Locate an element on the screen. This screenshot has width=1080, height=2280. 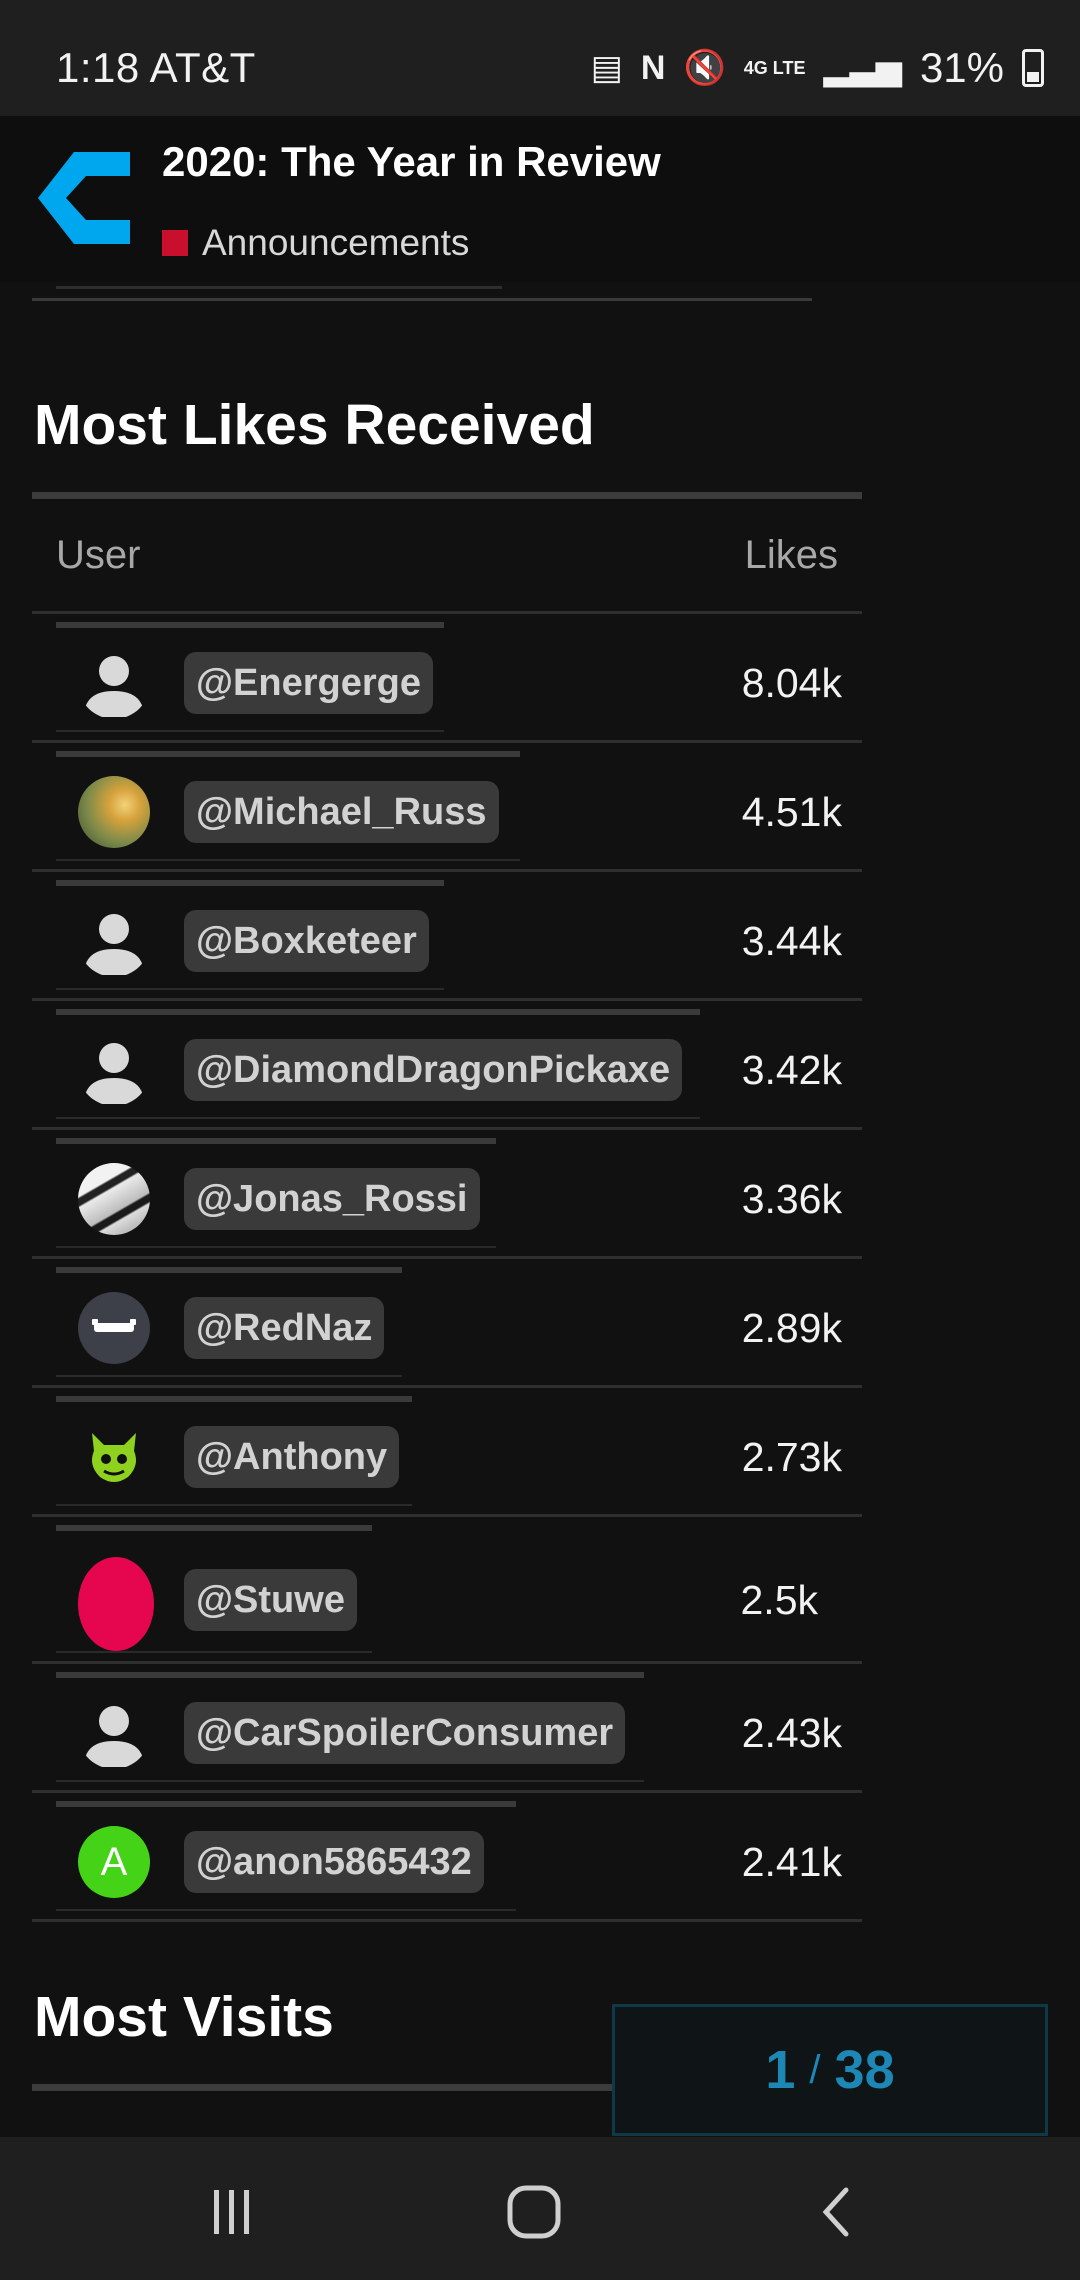
table-row: @Stuwe 2.5k is located at coordinates (447, 1590).